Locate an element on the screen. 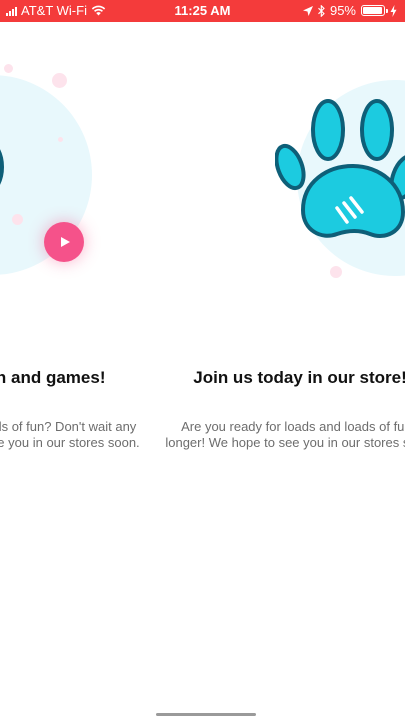  battery-icon is located at coordinates (374, 10).